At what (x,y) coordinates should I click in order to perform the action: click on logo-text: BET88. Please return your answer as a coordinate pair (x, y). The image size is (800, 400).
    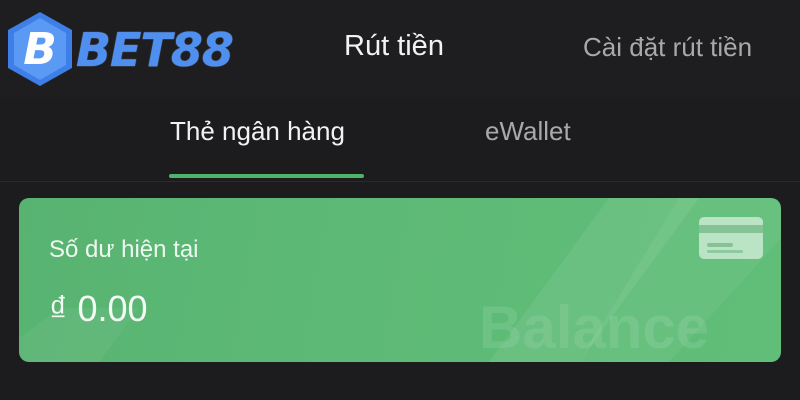
    Looking at the image, I should click on (155, 50).